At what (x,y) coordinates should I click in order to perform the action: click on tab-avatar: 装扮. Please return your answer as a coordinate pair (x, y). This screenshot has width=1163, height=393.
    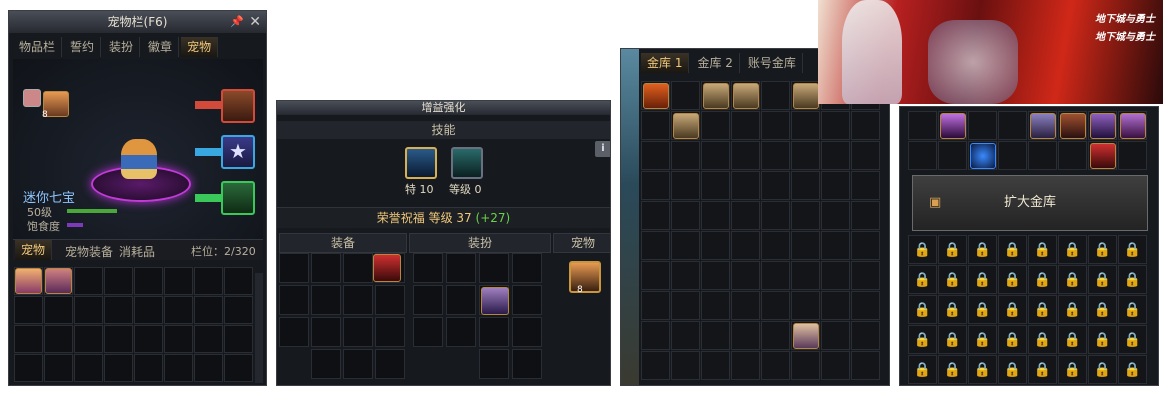
    Looking at the image, I should click on (122, 47).